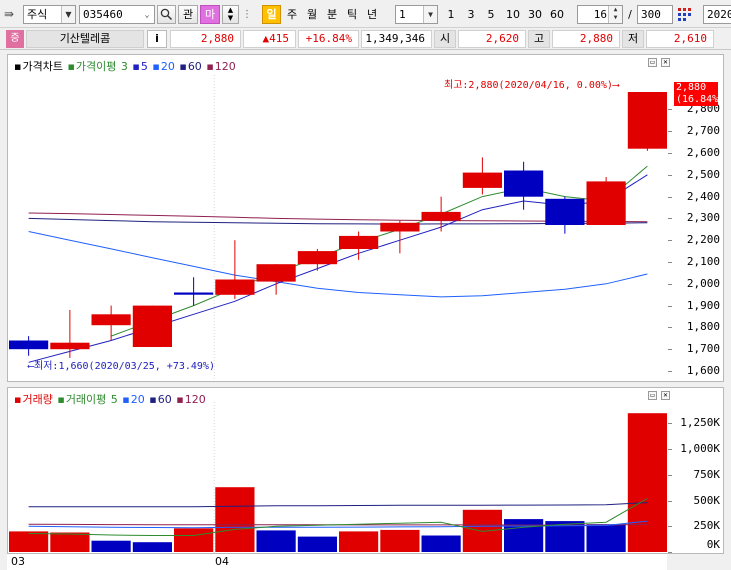 The height and width of the screenshot is (570, 731). Describe the element at coordinates (37, 14) in the screenshot. I see `market-type-value: 주식` at that location.